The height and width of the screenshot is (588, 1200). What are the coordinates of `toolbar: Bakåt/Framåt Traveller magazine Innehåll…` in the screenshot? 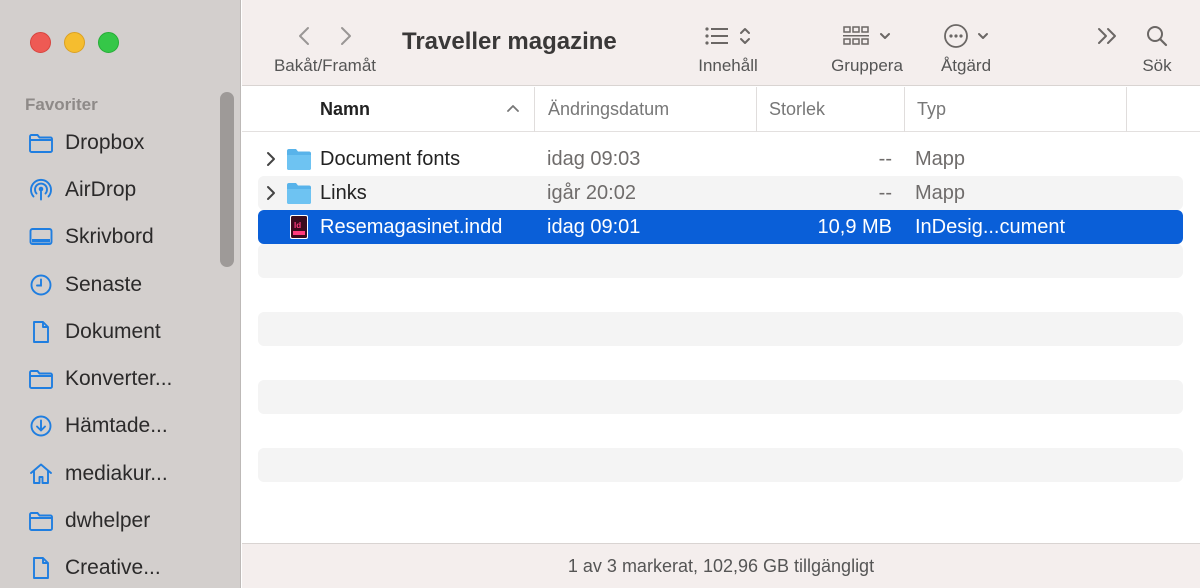 It's located at (721, 43).